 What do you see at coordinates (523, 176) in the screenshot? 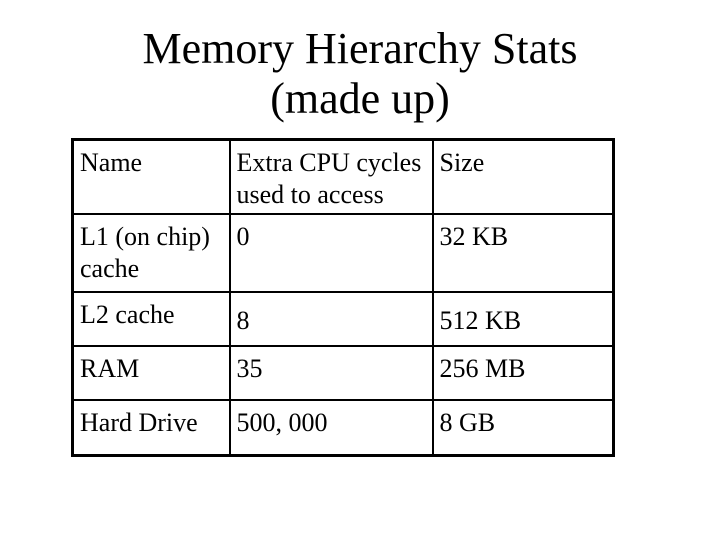
I see `header-size: Size` at bounding box center [523, 176].